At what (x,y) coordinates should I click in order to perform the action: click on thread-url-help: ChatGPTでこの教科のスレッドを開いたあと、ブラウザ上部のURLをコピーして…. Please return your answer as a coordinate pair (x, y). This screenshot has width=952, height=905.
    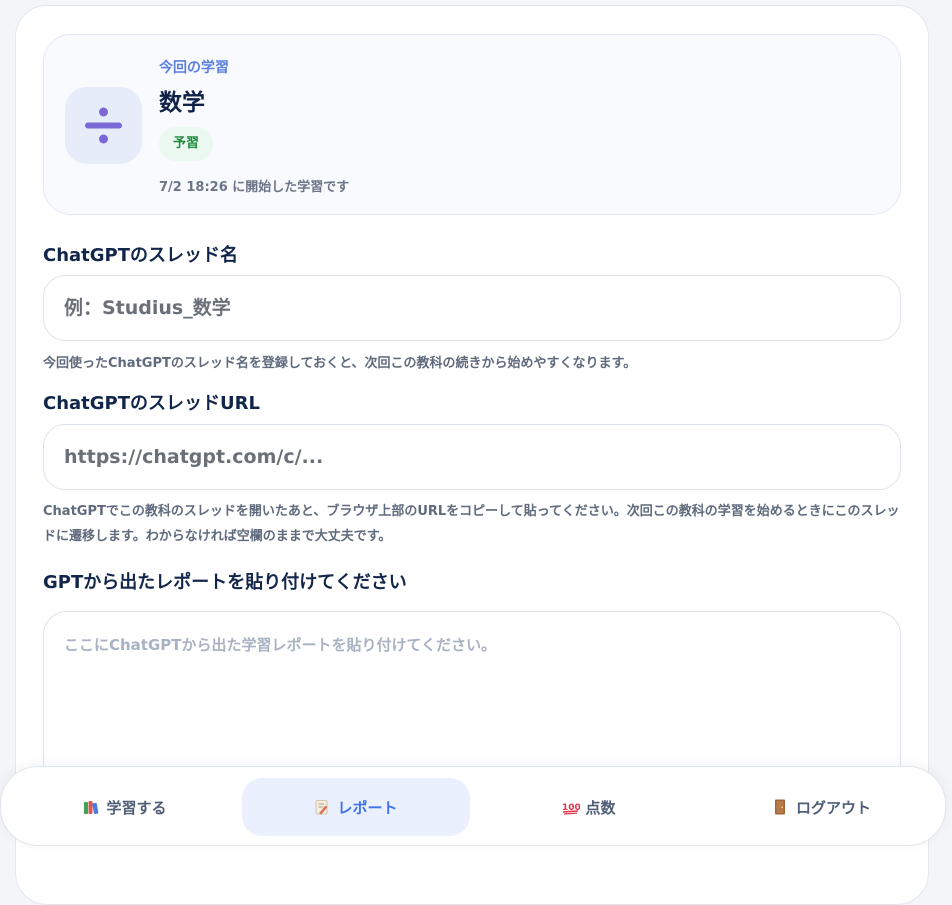
    Looking at the image, I should click on (471, 524).